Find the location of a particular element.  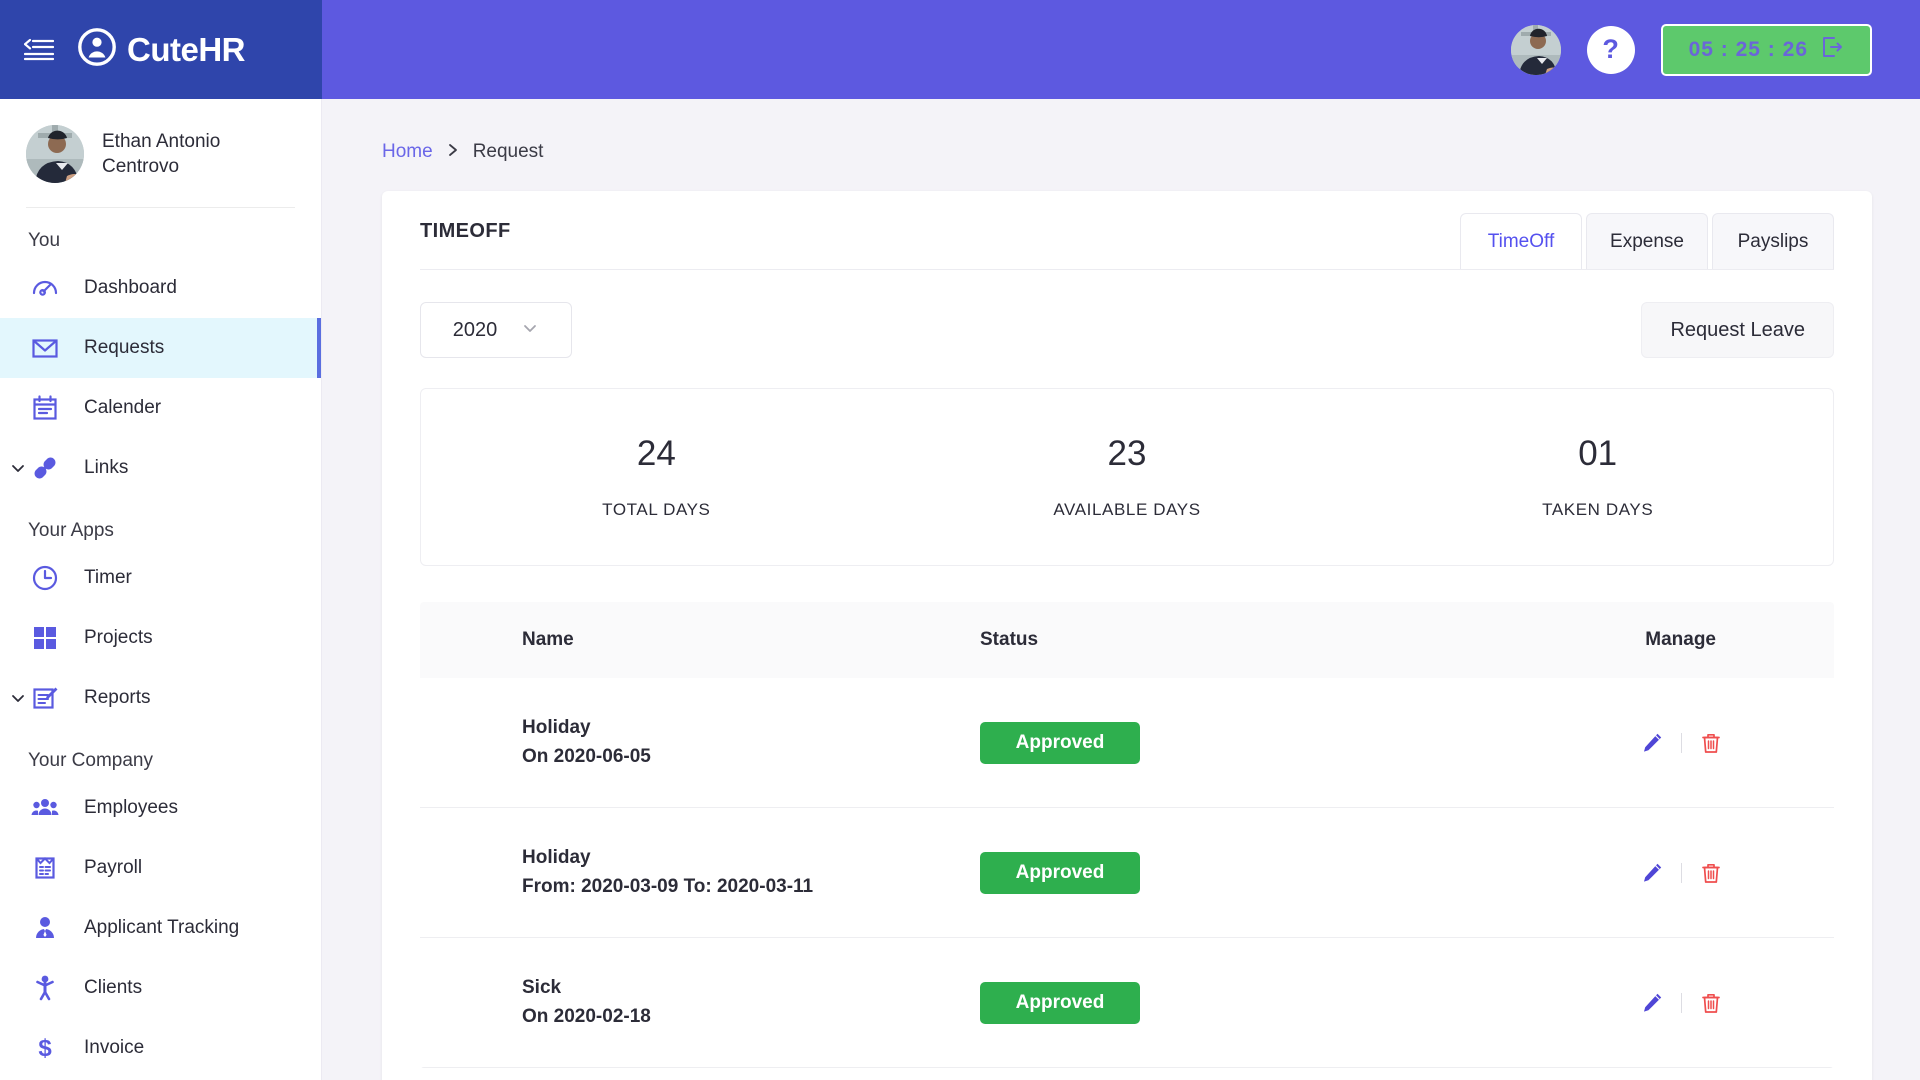

sidebar-item-dashboard: Dashboard is located at coordinates (160, 288).